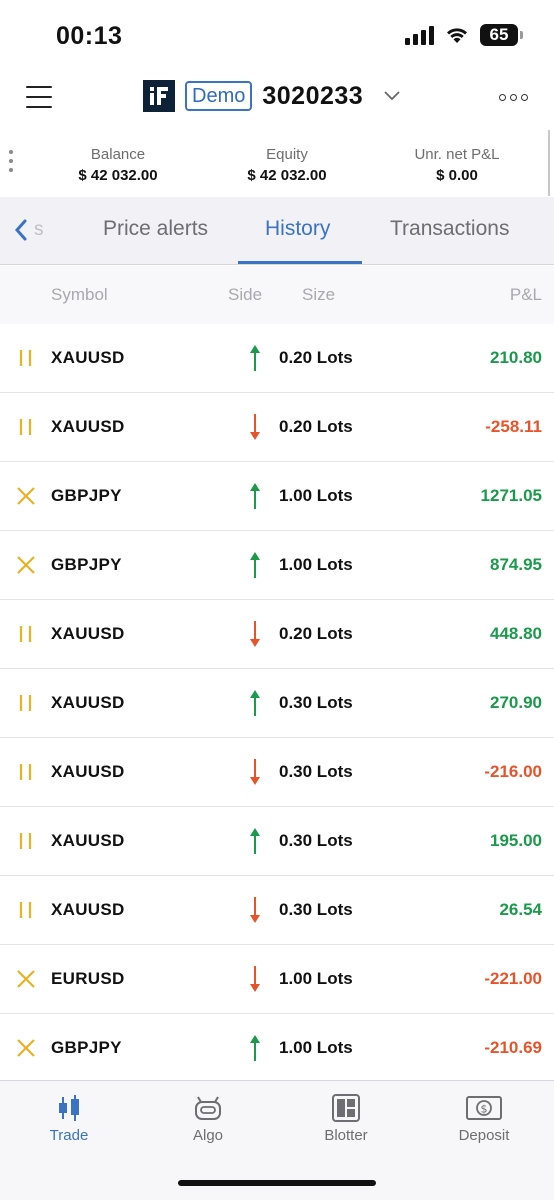 Image resolution: width=554 pixels, height=1200 pixels. I want to click on row-pnl: 270.90, so click(516, 702).